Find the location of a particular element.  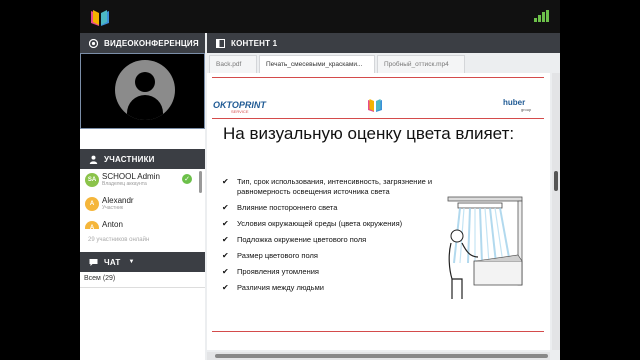

participant-item: SA SCHOOL Admin Владелец аккаунта ✓ is located at coordinates (142, 181).